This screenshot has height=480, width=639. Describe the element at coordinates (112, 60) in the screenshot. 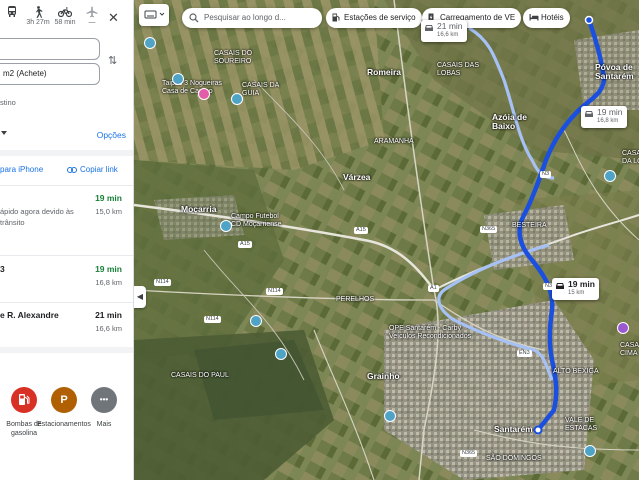

I see `swap-icon: ⇅` at that location.